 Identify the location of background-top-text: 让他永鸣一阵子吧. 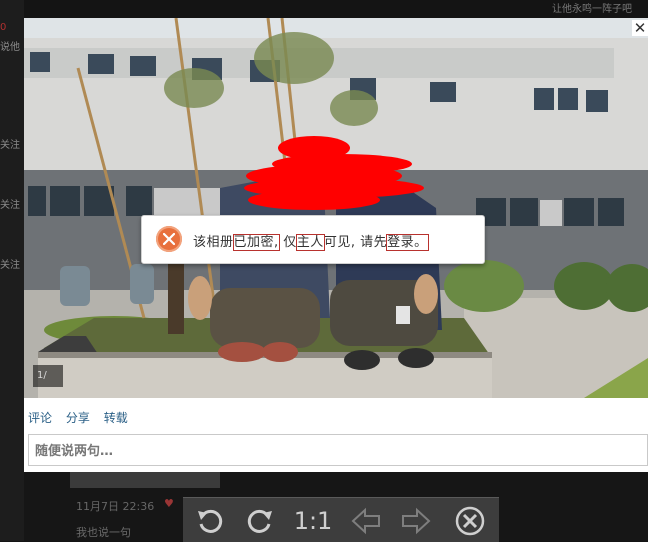
(592, 9).